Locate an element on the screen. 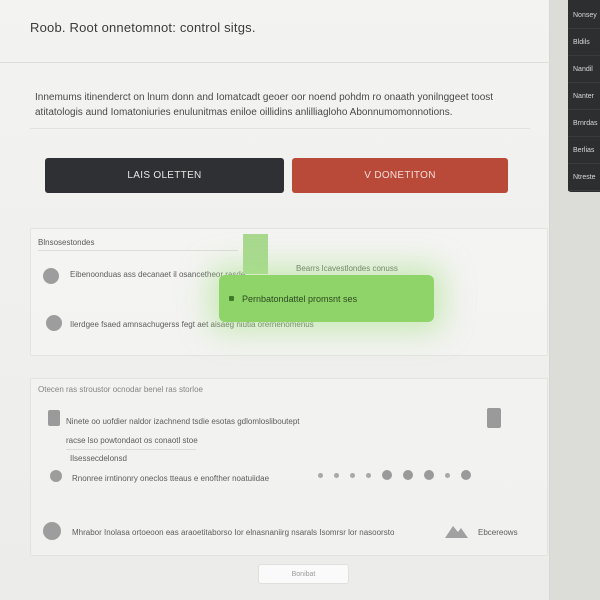 The height and width of the screenshot is (600, 600). toast-status-icon is located at coordinates (231, 298).